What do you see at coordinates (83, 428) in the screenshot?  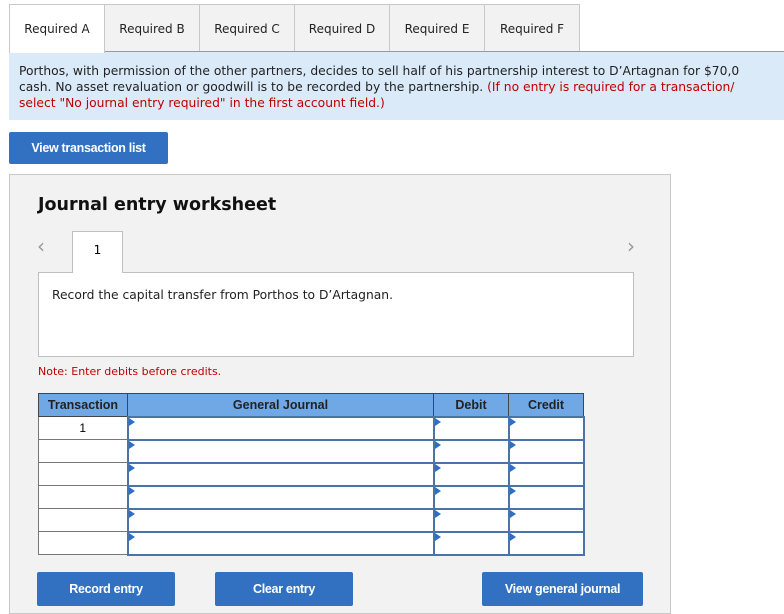 I see `transaction-cell: 1` at bounding box center [83, 428].